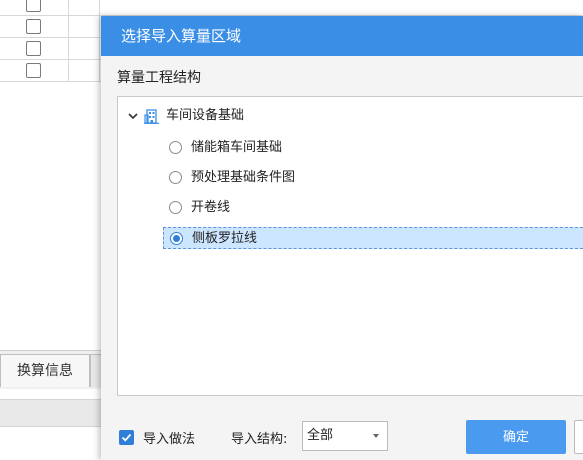  Describe the element at coordinates (345, 436) in the screenshot. I see `import-structure-select: 全部` at that location.